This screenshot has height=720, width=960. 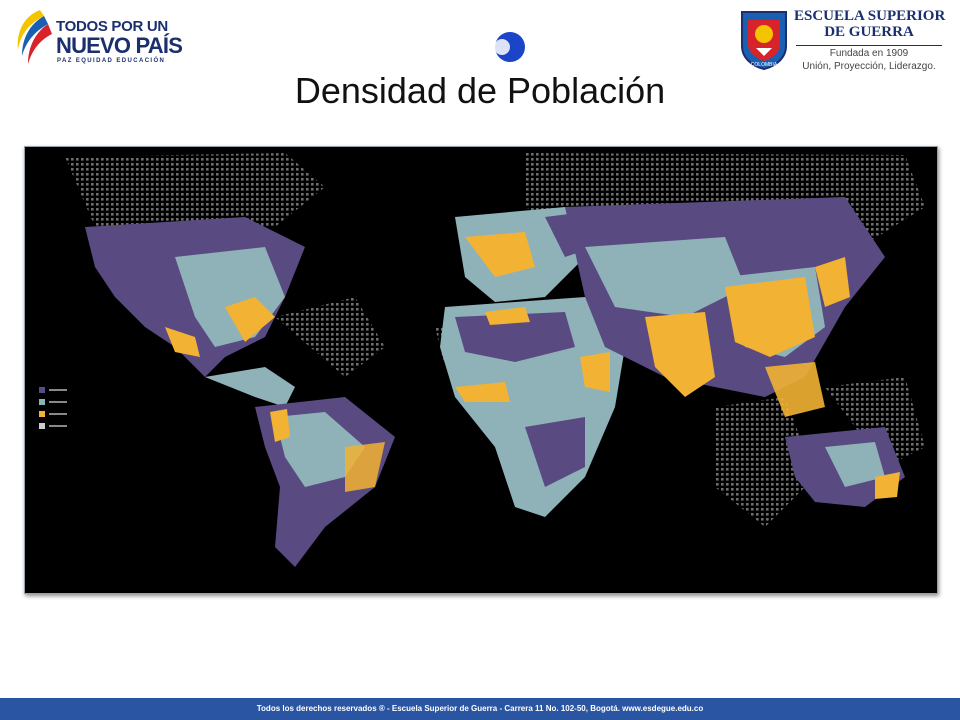 What do you see at coordinates (869, 32) in the screenshot?
I see `school-name-line2: DE GUERRA` at bounding box center [869, 32].